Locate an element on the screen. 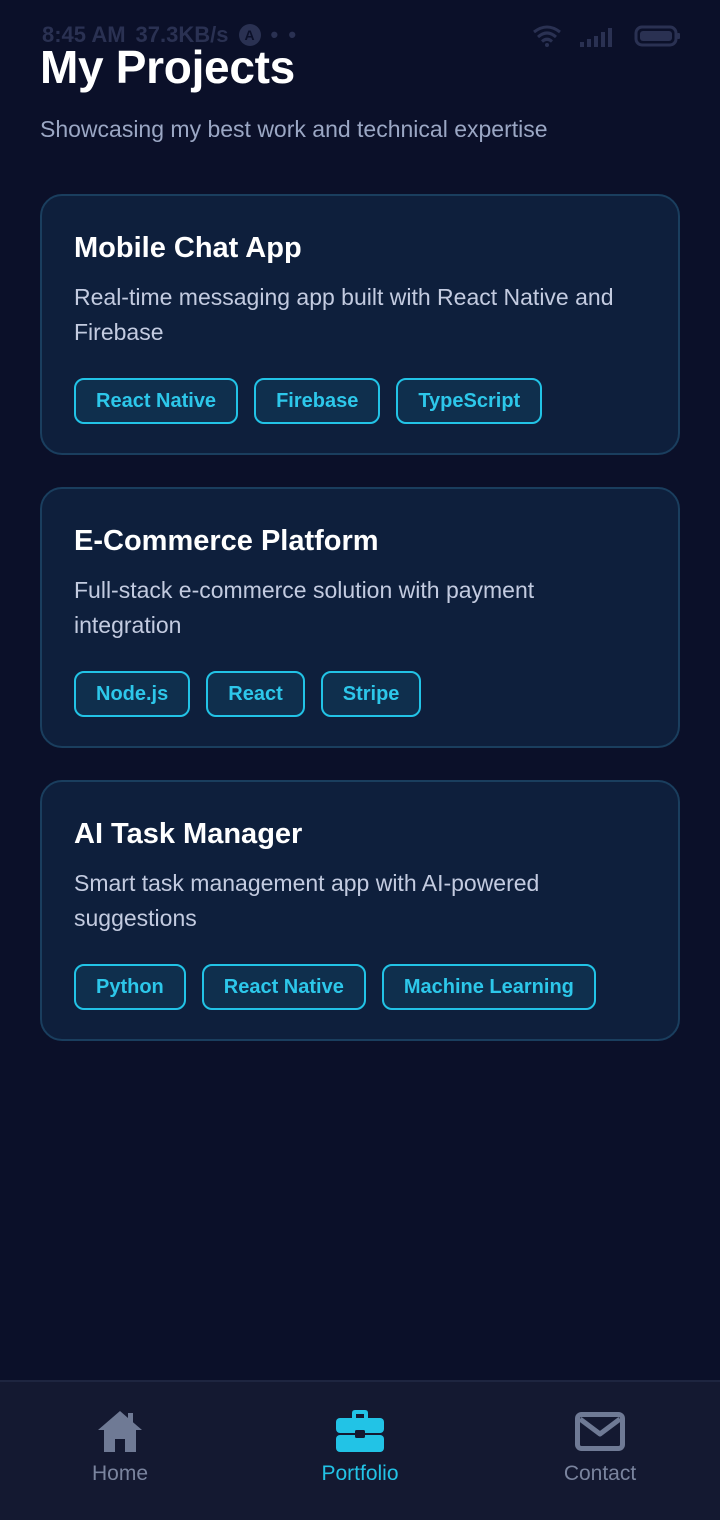 The image size is (720, 1520). battery-icon is located at coordinates (657, 36).